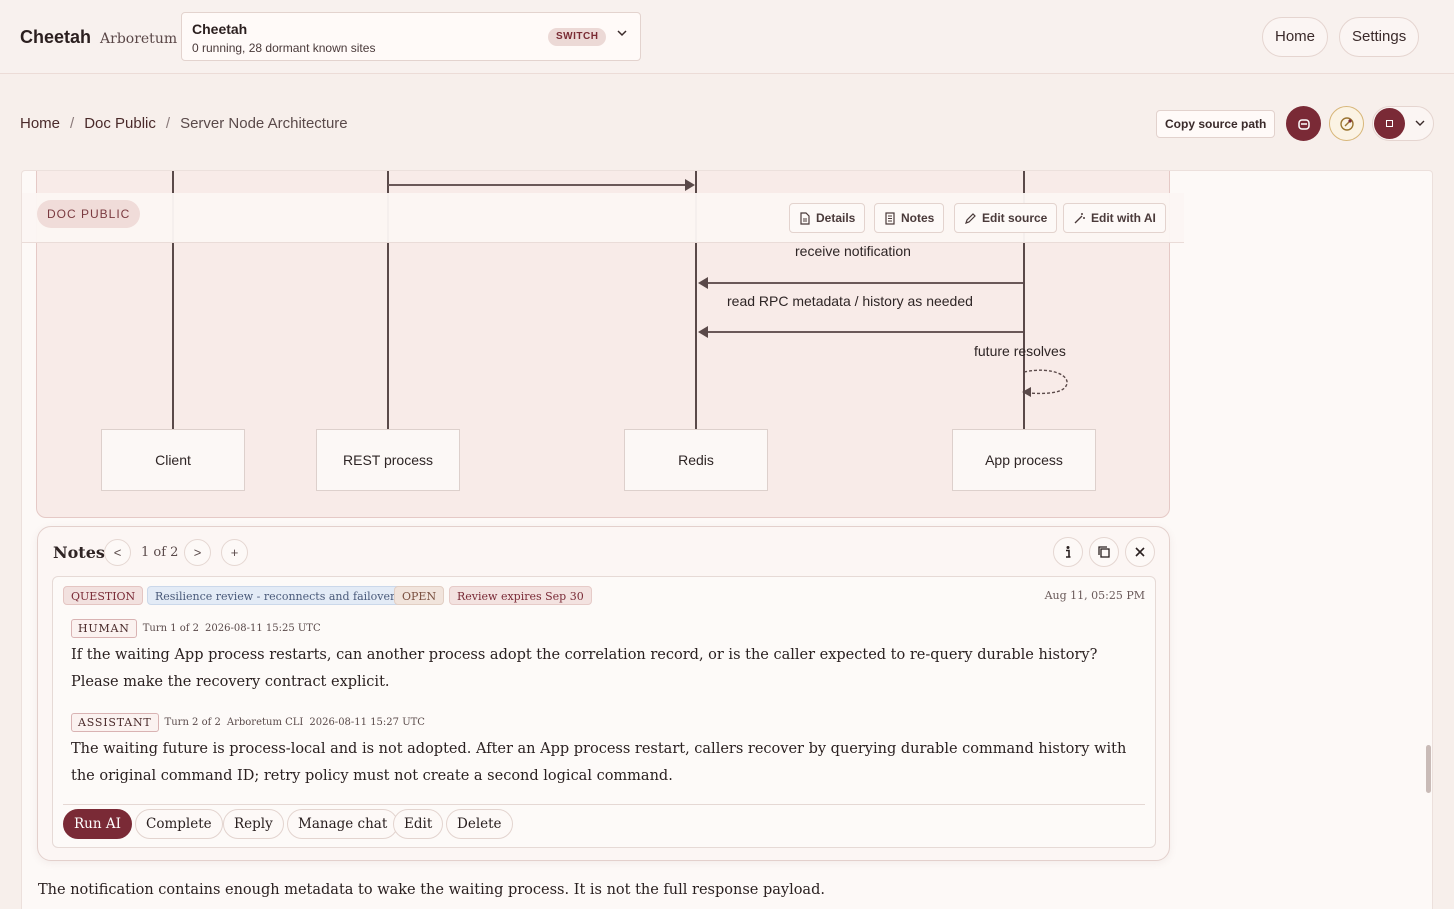 The image size is (1454, 909). What do you see at coordinates (120, 123) in the screenshot?
I see `breadcrumb-section: Doc Public` at bounding box center [120, 123].